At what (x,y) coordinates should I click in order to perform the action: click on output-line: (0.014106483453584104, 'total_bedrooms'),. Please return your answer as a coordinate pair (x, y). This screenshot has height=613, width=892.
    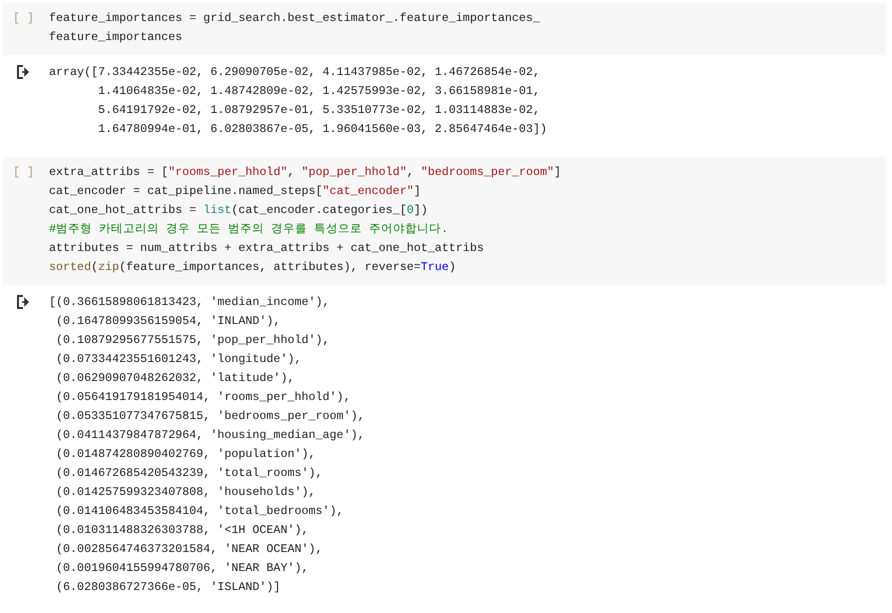
    Looking at the image, I should click on (199, 511).